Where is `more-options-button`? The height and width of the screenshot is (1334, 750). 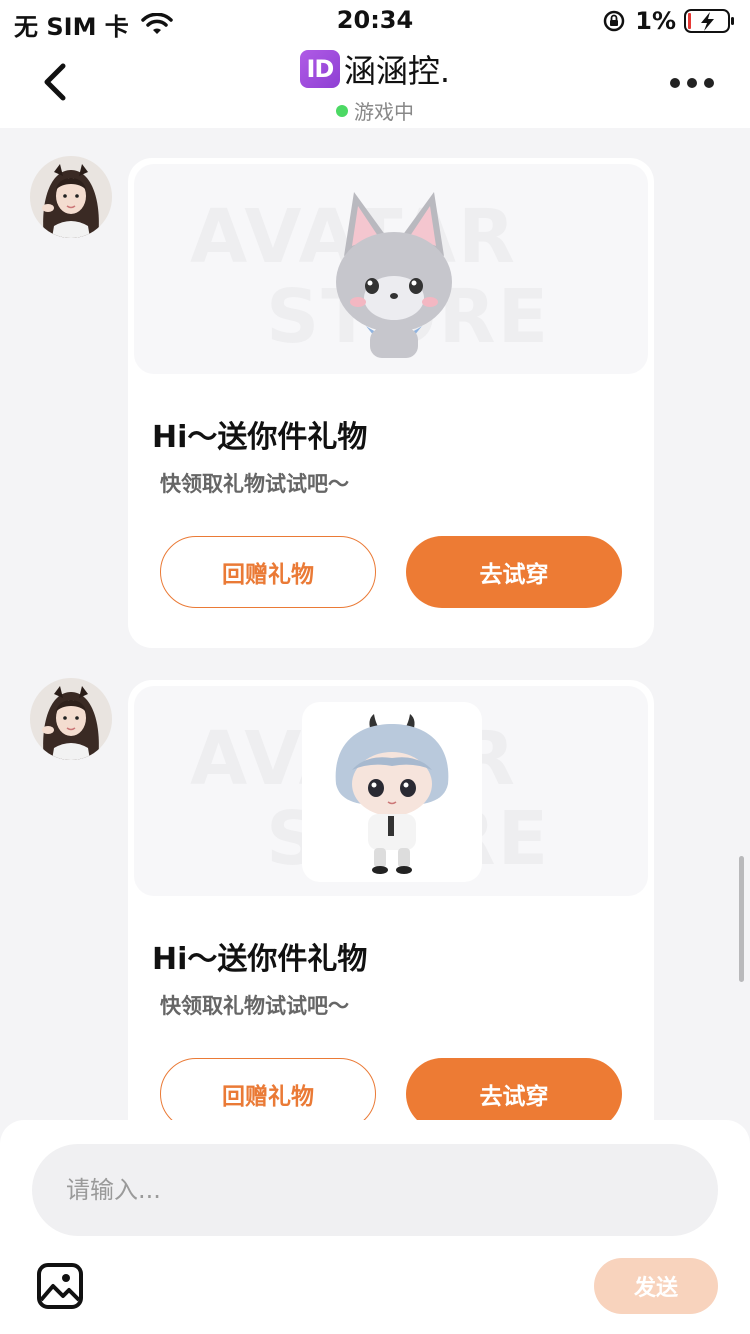
more-options-button is located at coordinates (692, 83).